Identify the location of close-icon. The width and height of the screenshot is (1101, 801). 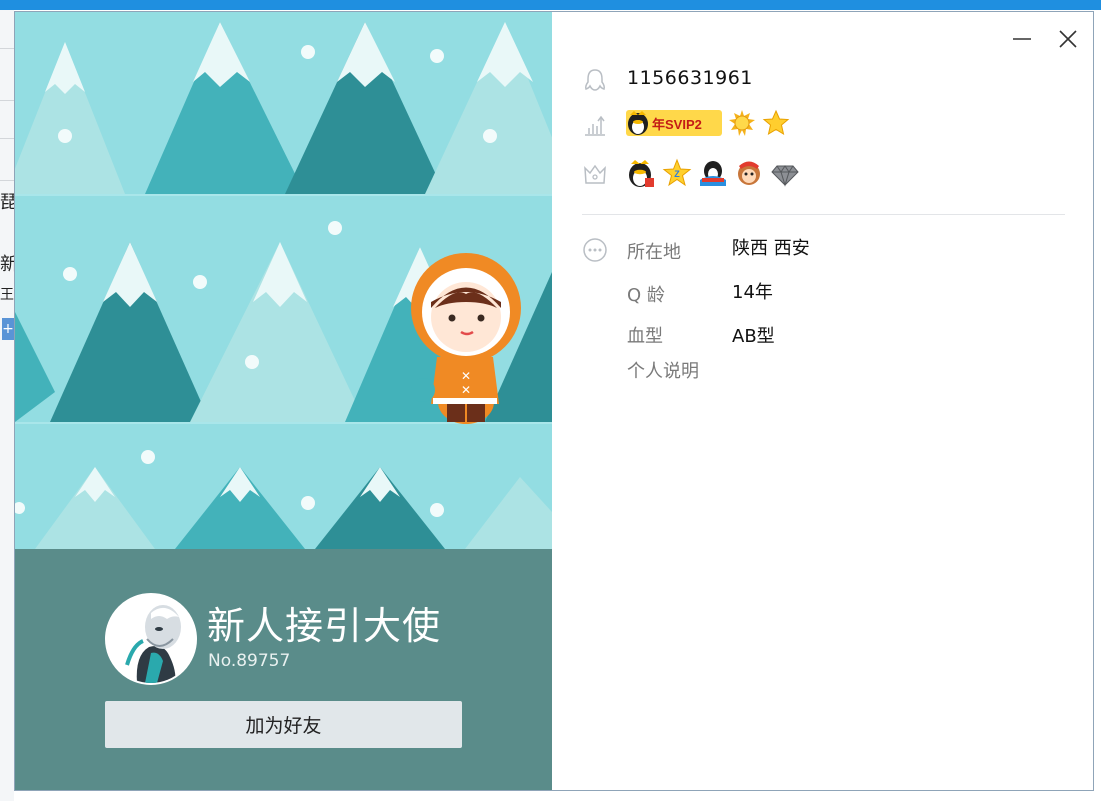
(1068, 39).